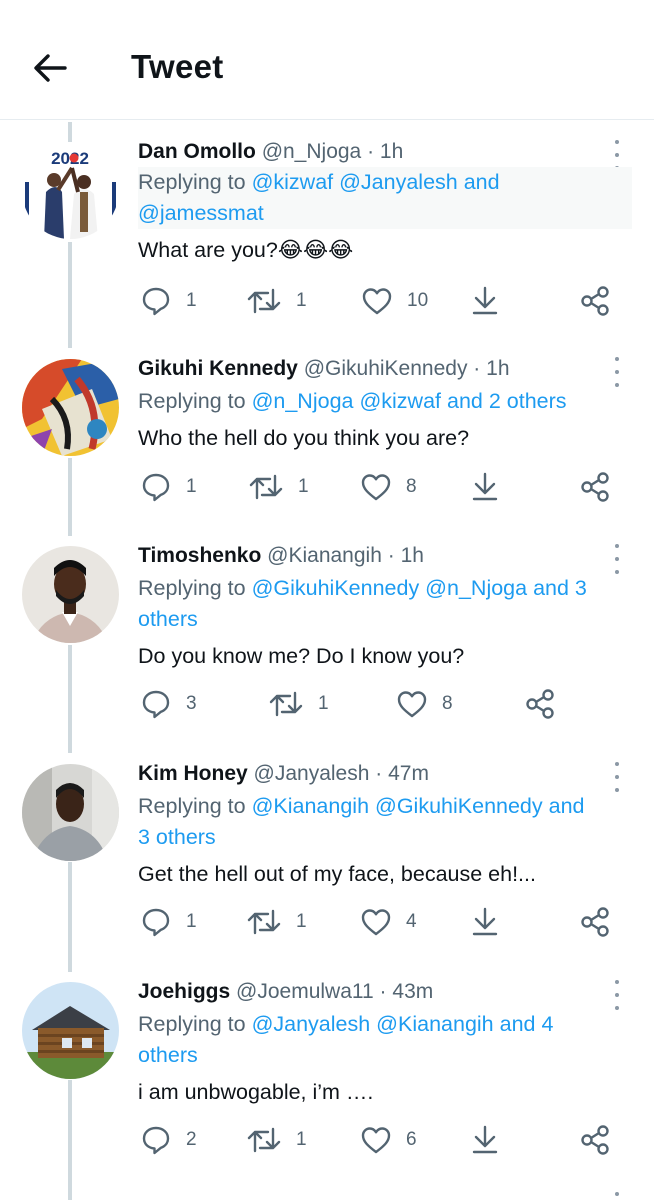 This screenshot has width=654, height=1200. What do you see at coordinates (376, 182) in the screenshot?
I see `mention-link: @kizwaf @Janyalesh and` at bounding box center [376, 182].